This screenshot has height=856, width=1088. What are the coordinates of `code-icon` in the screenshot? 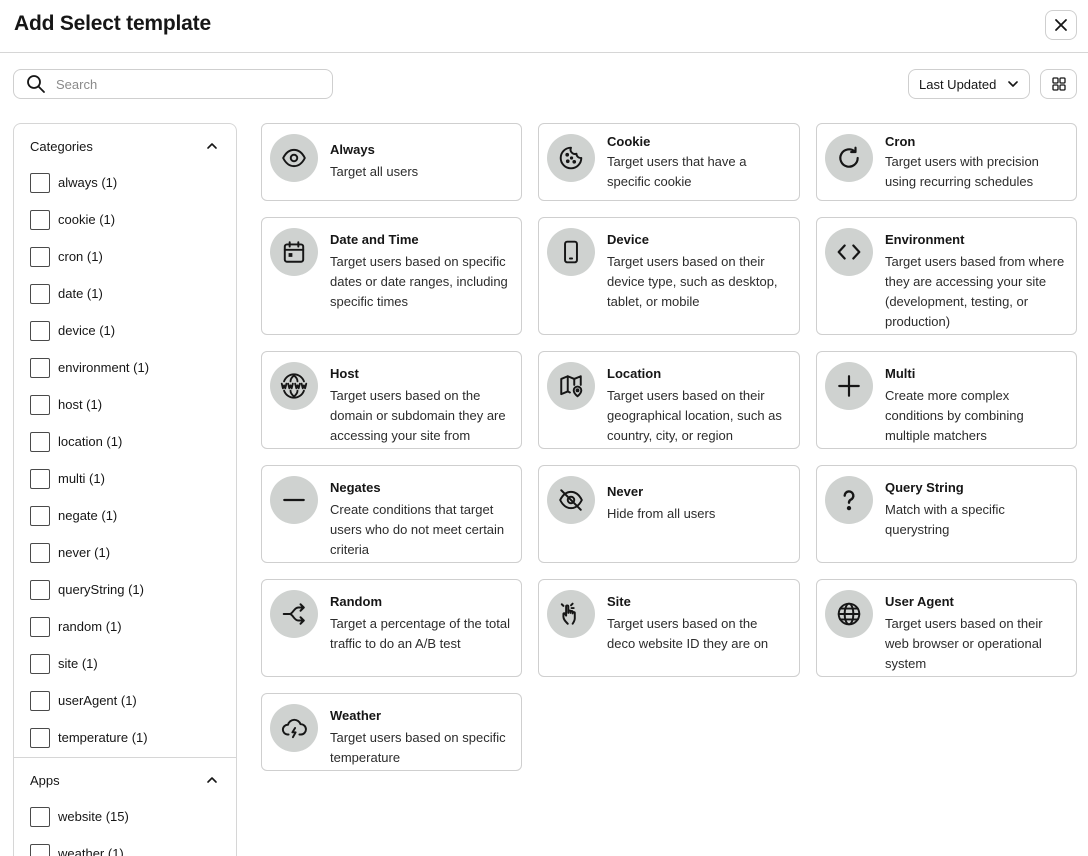 It's located at (849, 252).